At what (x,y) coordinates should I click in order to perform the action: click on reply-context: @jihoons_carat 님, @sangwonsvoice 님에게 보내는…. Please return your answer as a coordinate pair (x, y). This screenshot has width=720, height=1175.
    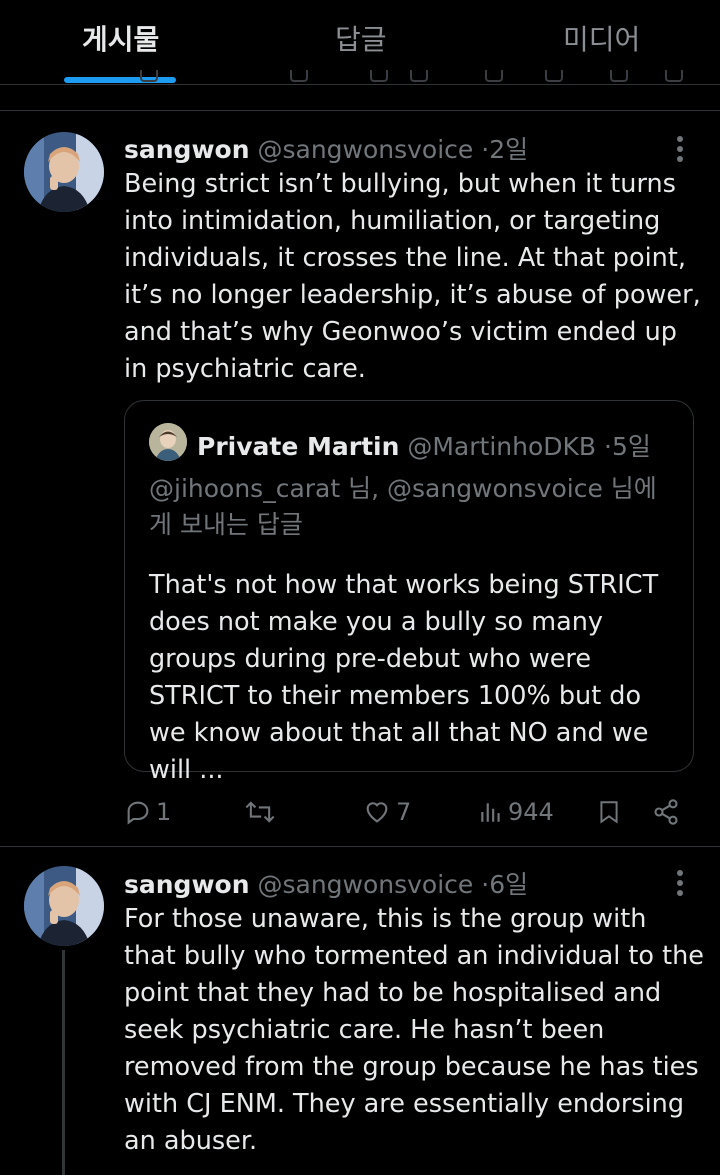
    Looking at the image, I should click on (409, 507).